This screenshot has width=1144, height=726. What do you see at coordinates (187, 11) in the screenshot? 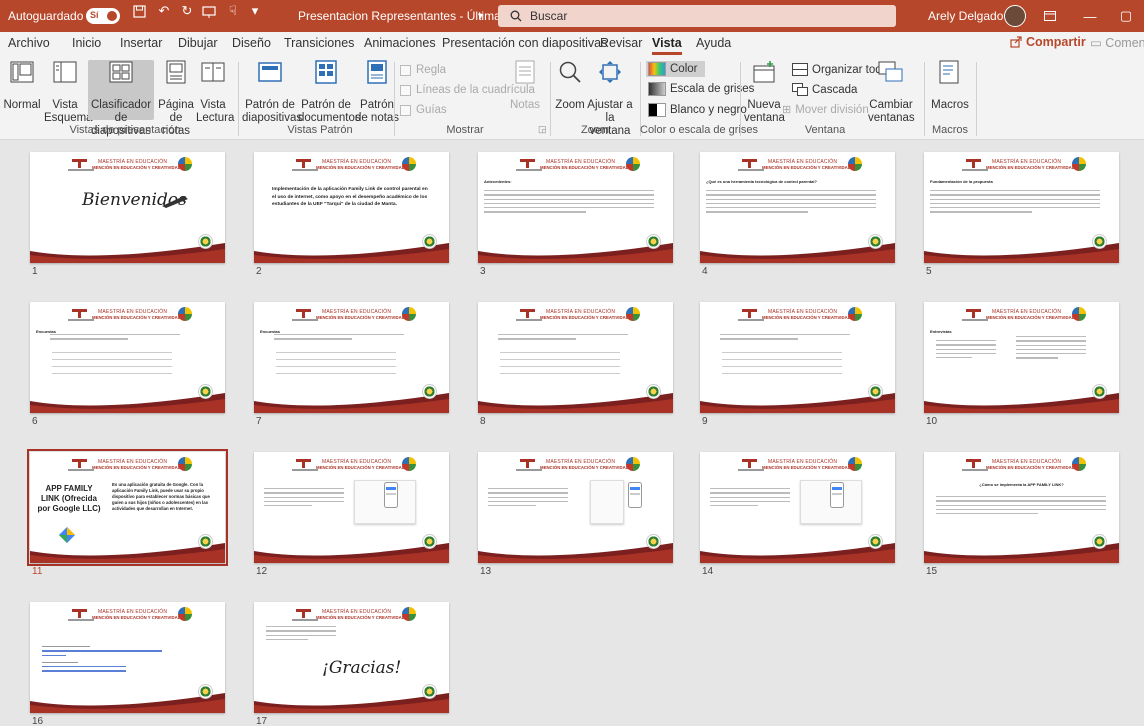
I see `redo-icon: ↻` at bounding box center [187, 11].